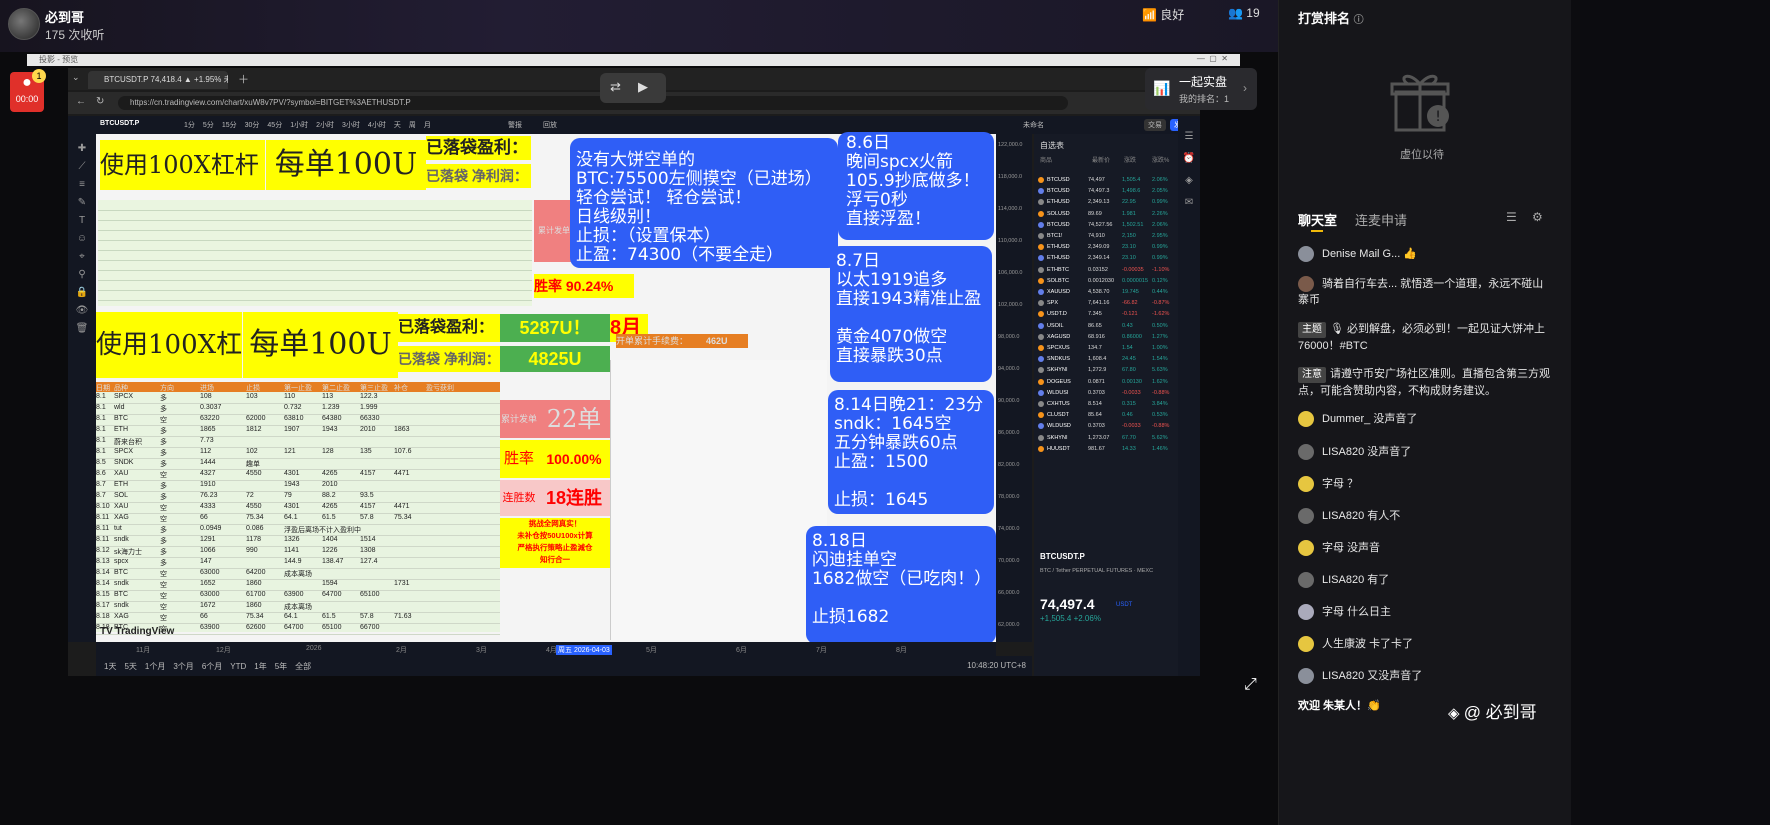  Describe the element at coordinates (1345, 644) in the screenshot. I see `chat-user: 人生康波` at that location.